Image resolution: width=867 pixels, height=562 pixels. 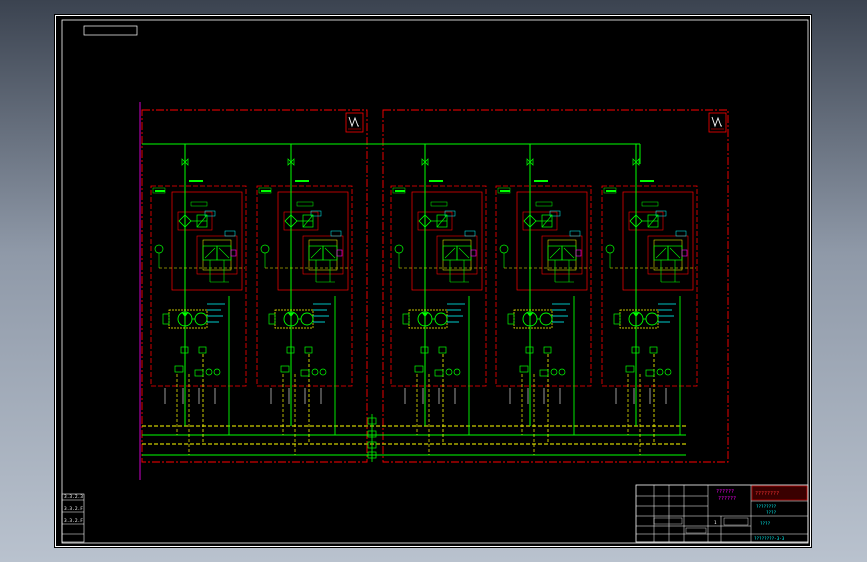 I want to click on title-sheet-marker: 1, so click(x=715, y=522).